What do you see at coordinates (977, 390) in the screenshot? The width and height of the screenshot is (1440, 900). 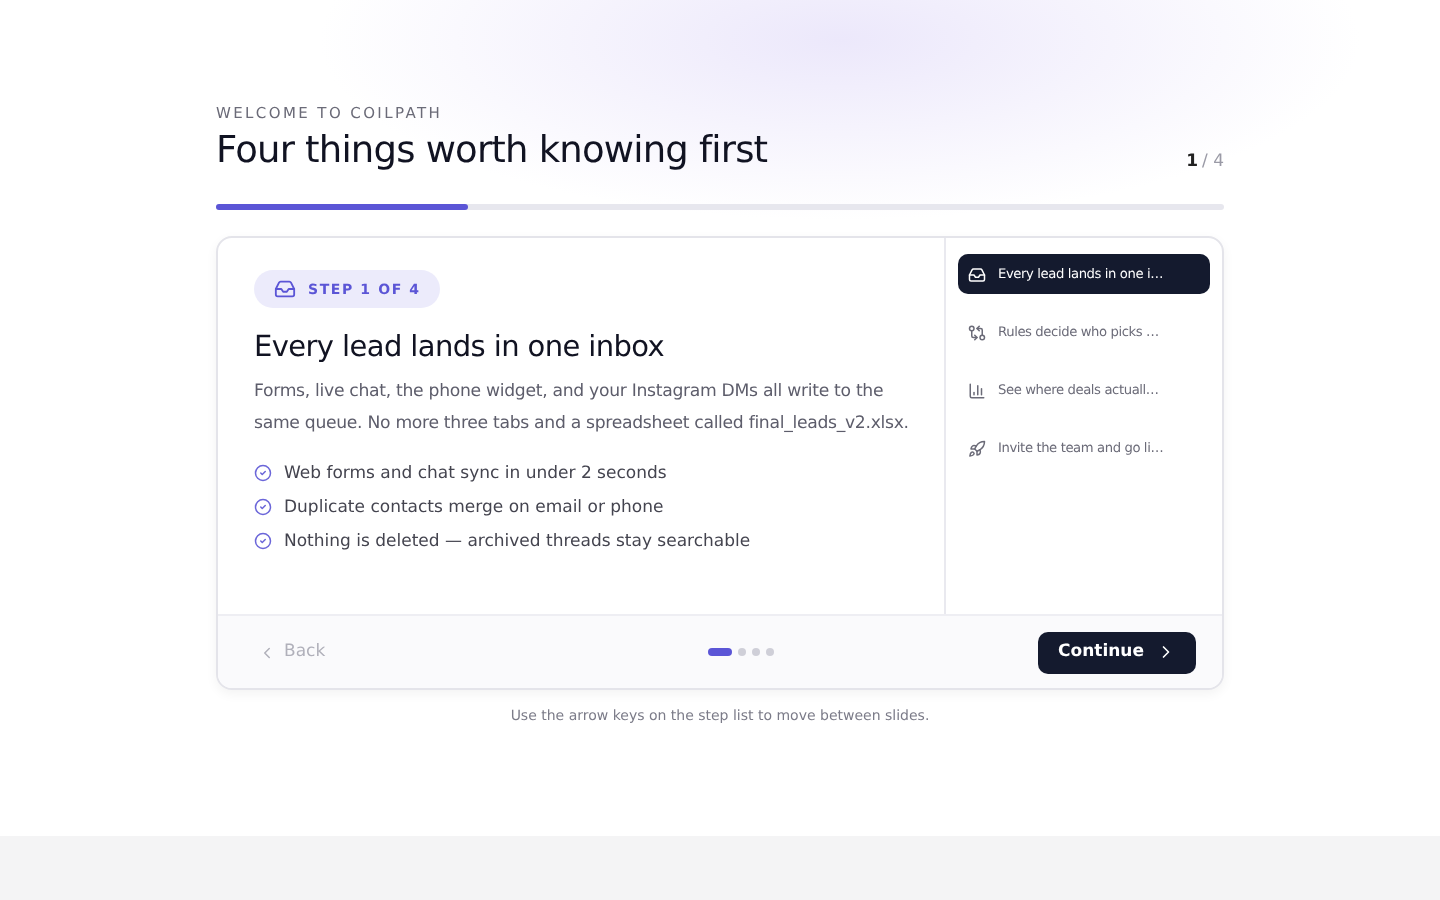 I see `bar-chart-icon` at bounding box center [977, 390].